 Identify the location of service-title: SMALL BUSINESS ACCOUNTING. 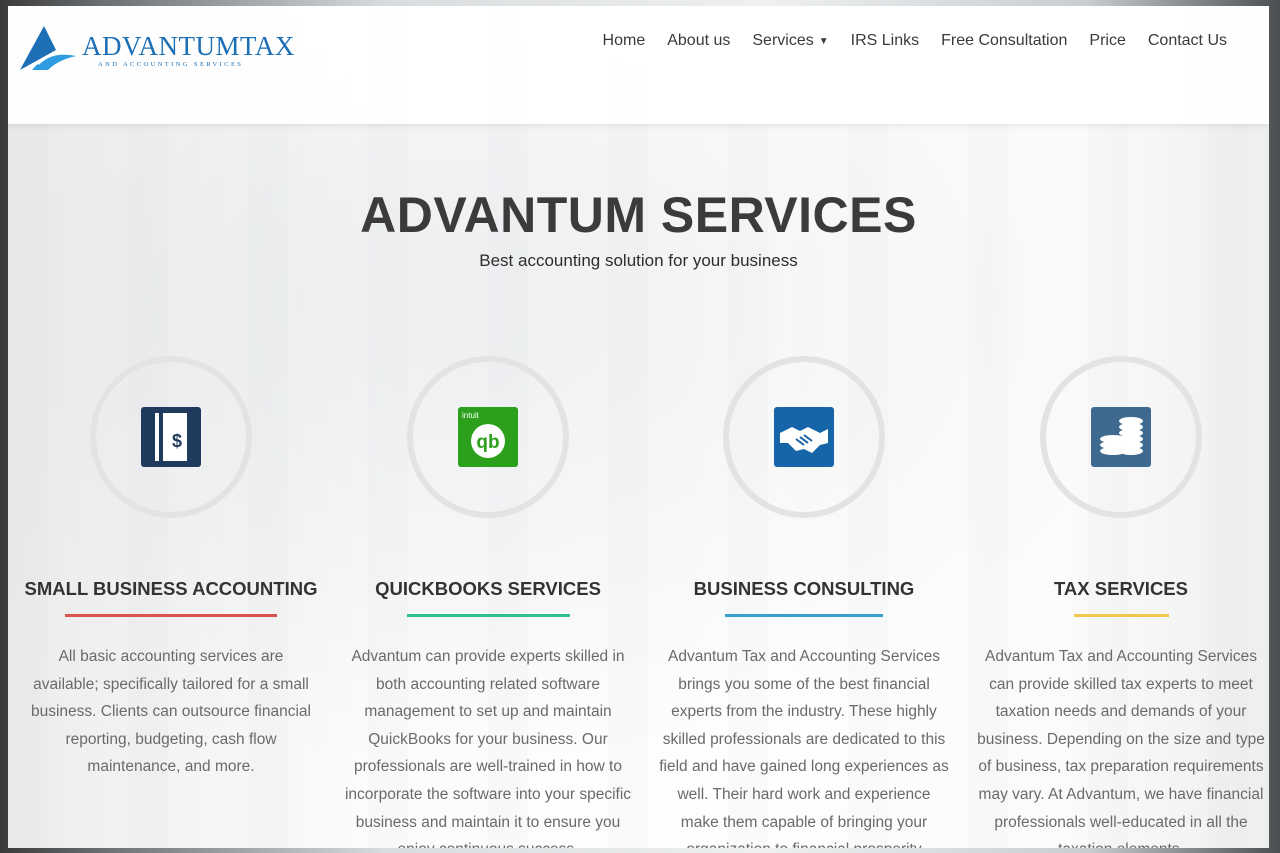
(171, 588).